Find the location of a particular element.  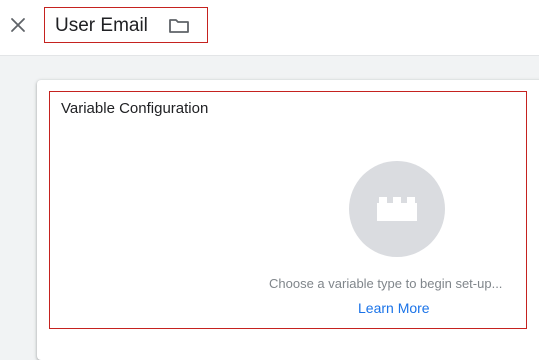

variable-type-placeholder is located at coordinates (397, 209).